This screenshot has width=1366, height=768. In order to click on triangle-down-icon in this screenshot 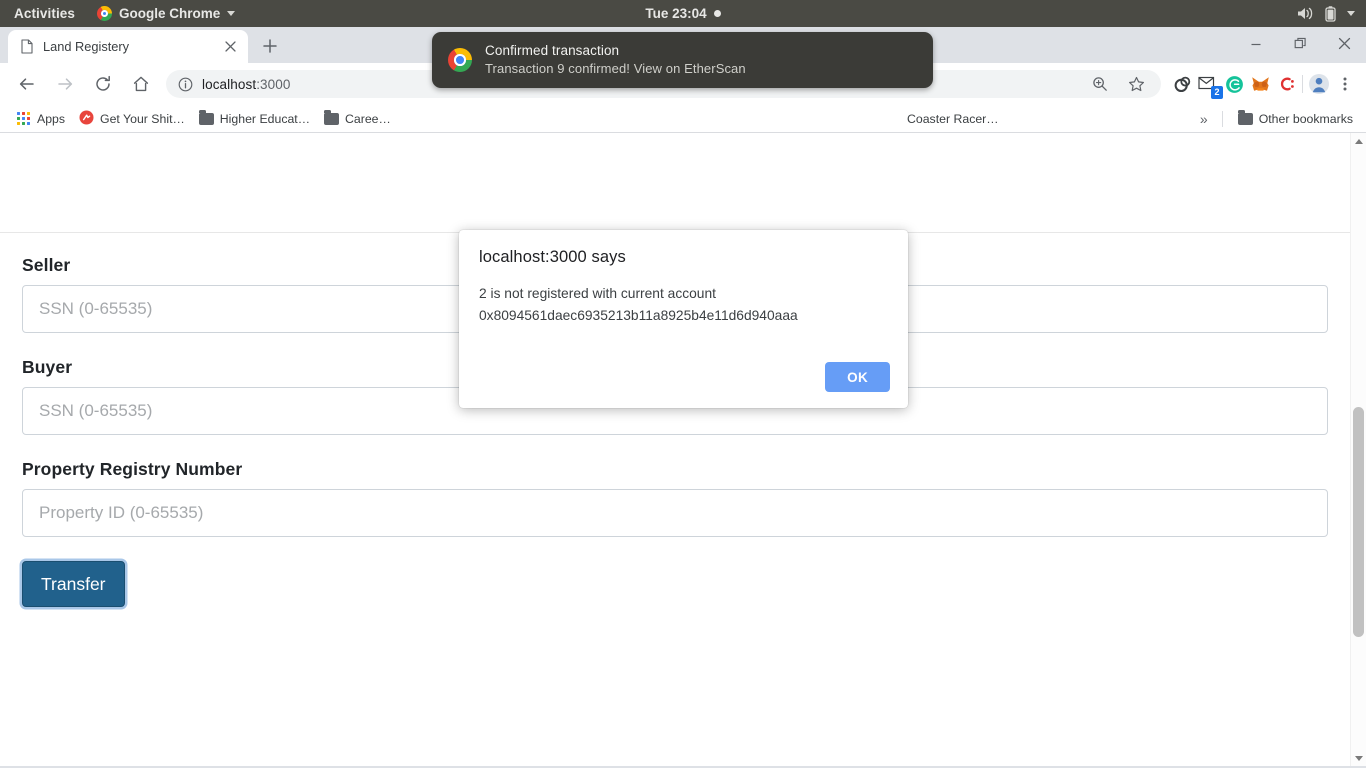, I will do `click(1358, 758)`.